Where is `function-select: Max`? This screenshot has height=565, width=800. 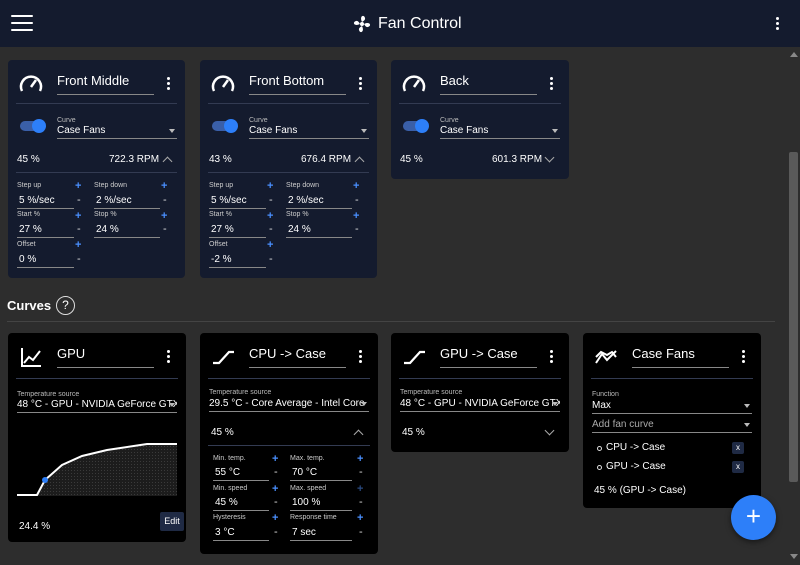 function-select: Max is located at coordinates (672, 407).